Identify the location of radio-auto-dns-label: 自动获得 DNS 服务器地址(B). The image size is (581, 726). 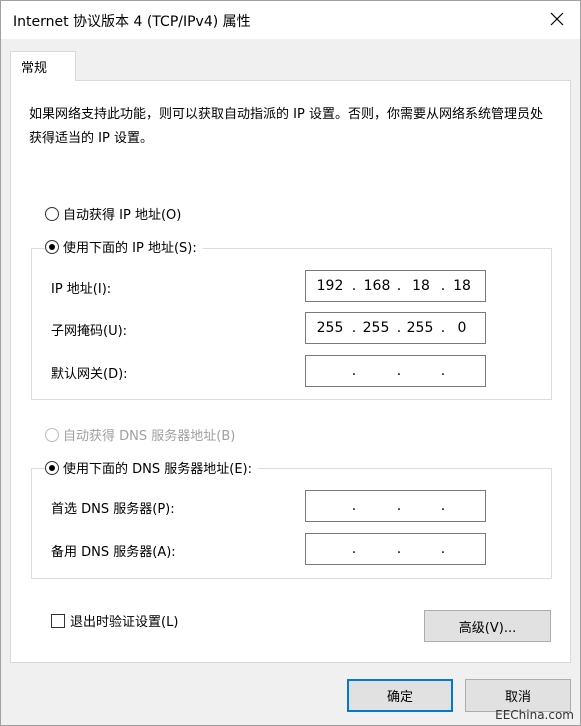
(149, 436).